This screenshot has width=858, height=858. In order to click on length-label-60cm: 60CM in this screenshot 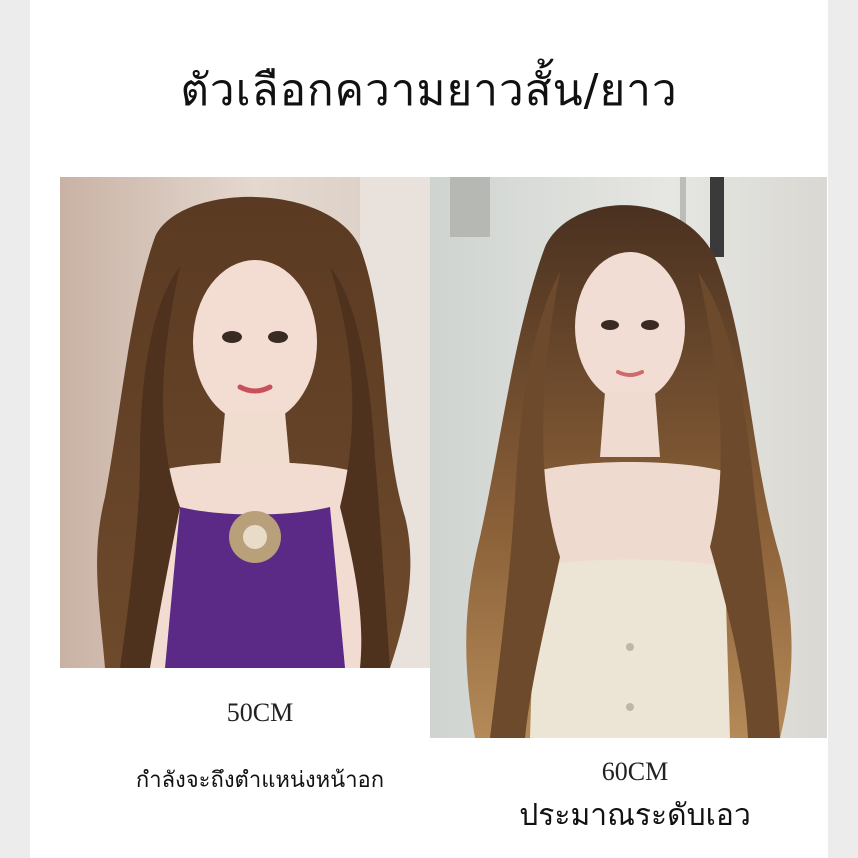, I will do `click(635, 771)`.